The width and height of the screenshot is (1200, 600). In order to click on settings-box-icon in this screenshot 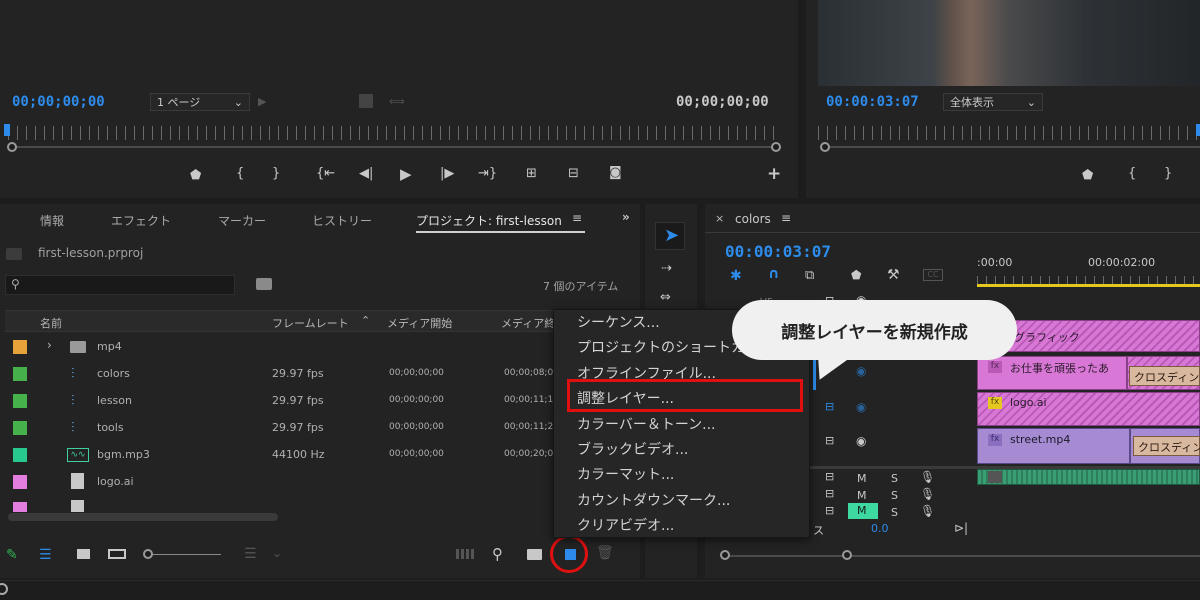, I will do `click(366, 101)`.